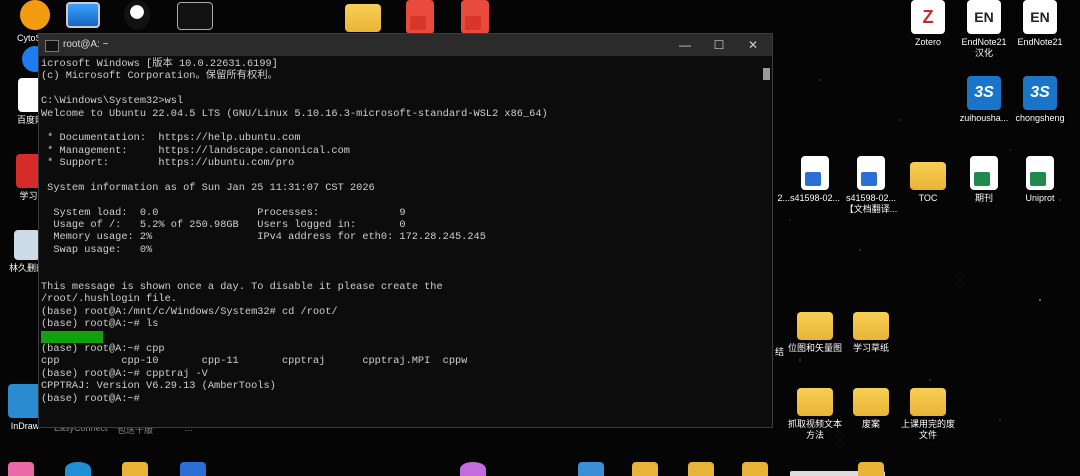 The image size is (1080, 476). What do you see at coordinates (766, 74) in the screenshot?
I see `terminal-scrollbar-thumb` at bounding box center [766, 74].